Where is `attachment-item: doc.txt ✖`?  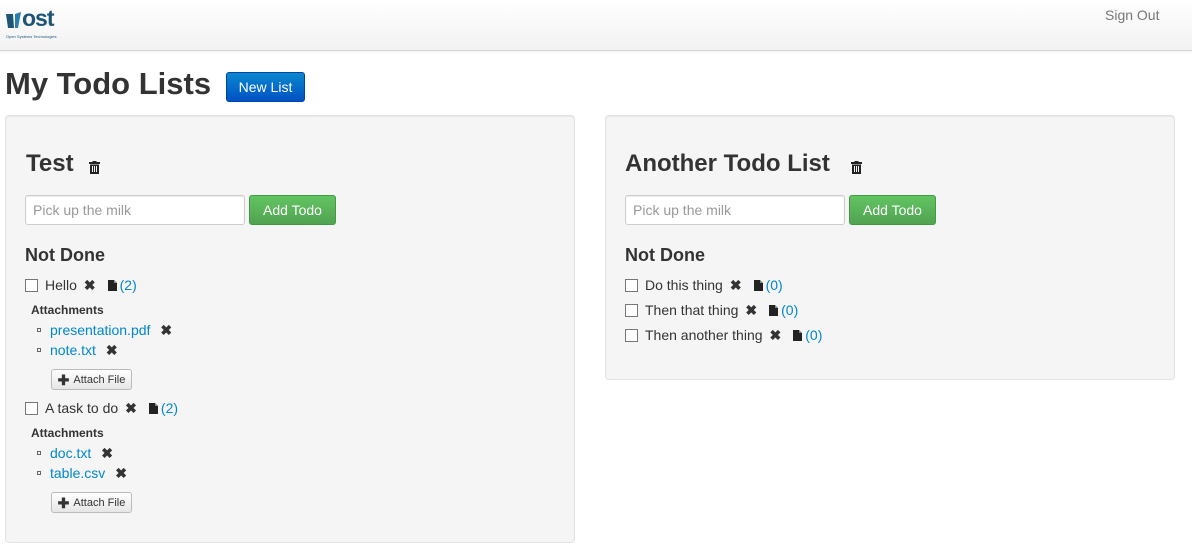 attachment-item: doc.txt ✖ is located at coordinates (75, 453).